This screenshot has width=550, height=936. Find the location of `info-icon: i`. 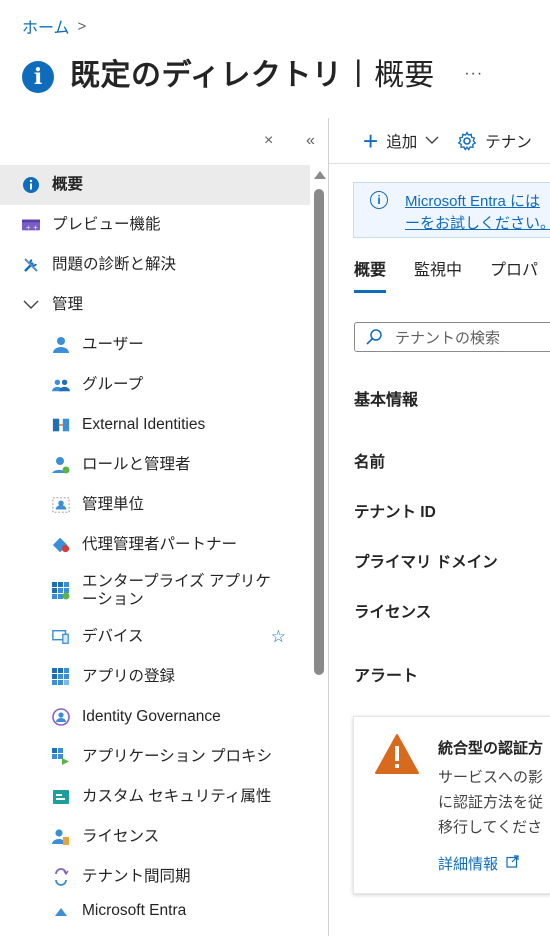

info-icon: i is located at coordinates (38, 77).